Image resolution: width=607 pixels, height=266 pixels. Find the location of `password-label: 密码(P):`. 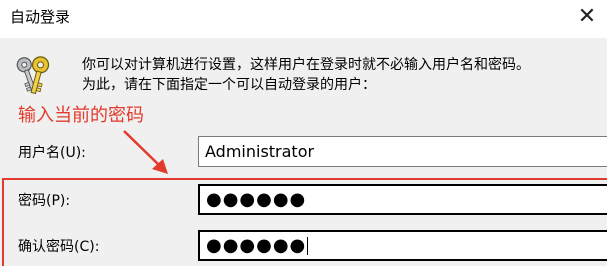

password-label: 密码(P): is located at coordinates (44, 201).